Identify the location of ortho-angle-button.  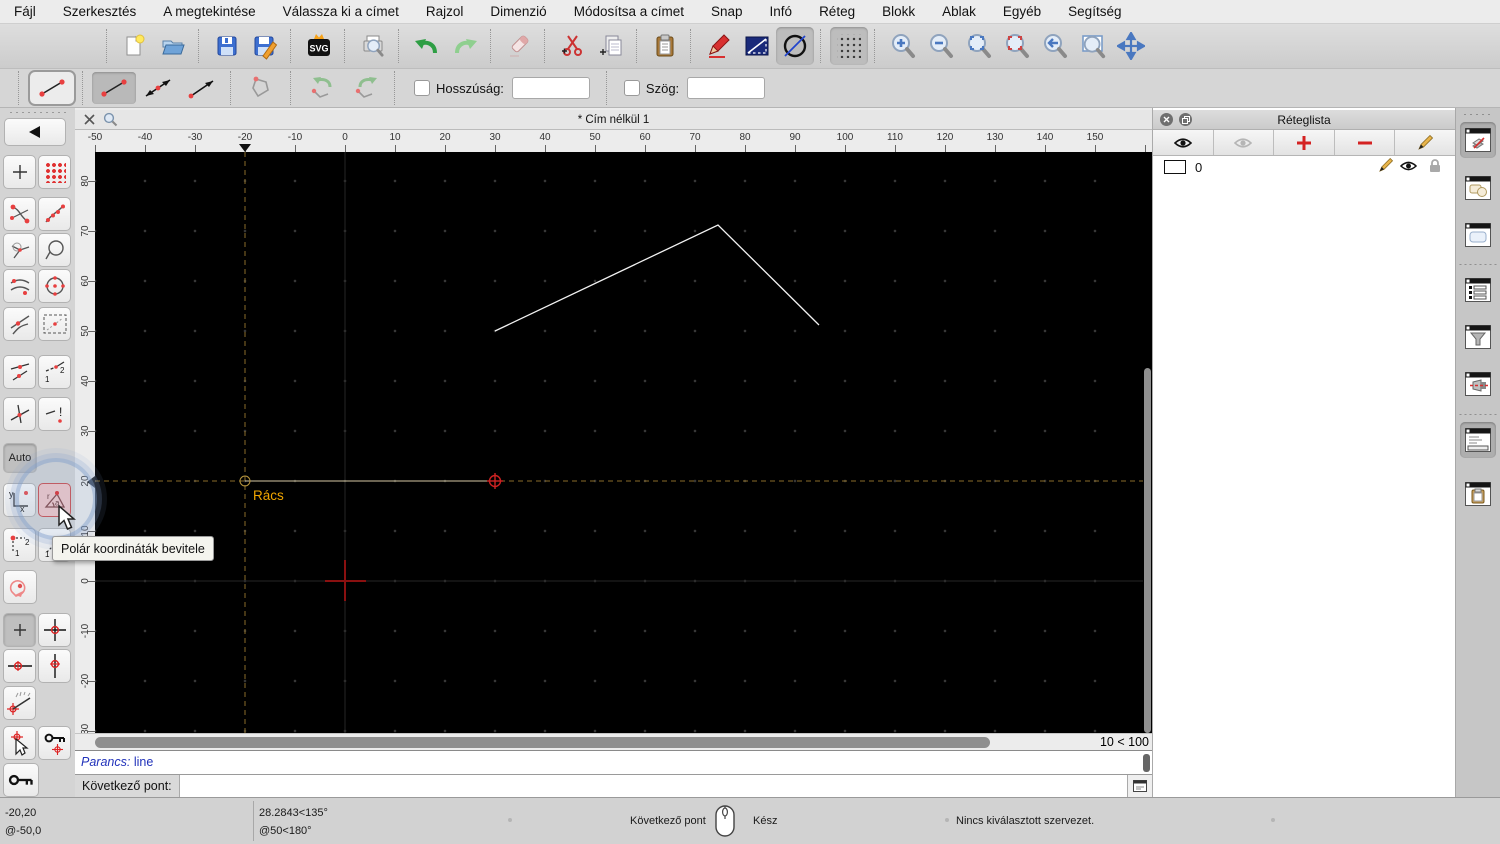
(757, 46).